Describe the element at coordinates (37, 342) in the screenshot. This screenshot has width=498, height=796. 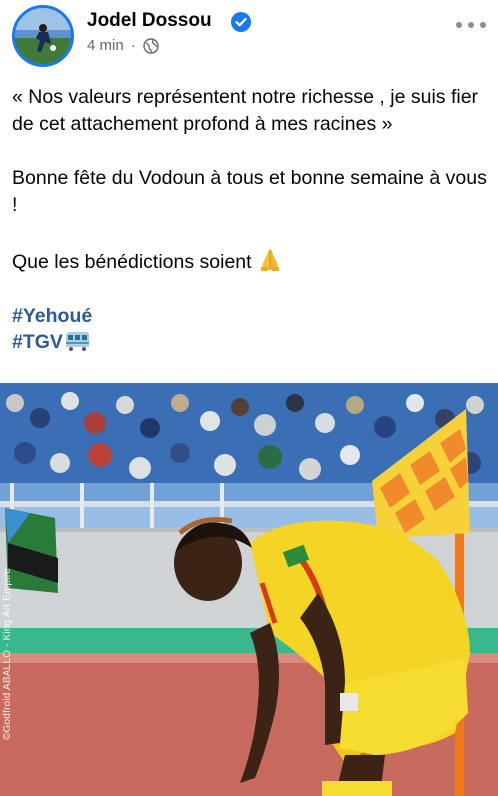
I see `hashtag-text: #TGV` at that location.